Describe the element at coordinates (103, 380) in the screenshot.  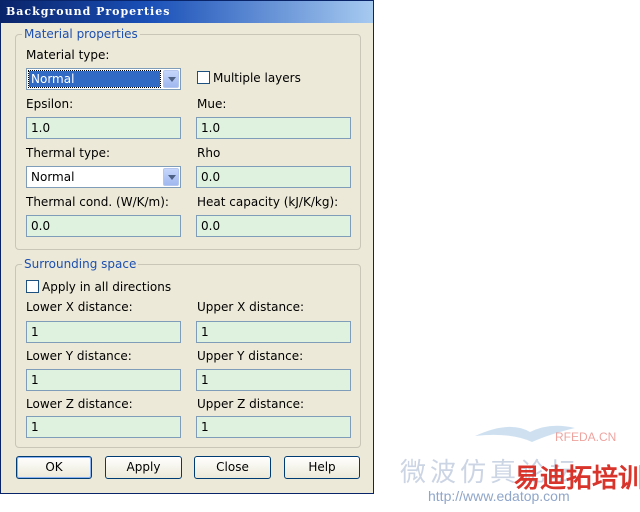
I see `lower-y-input: 1` at that location.